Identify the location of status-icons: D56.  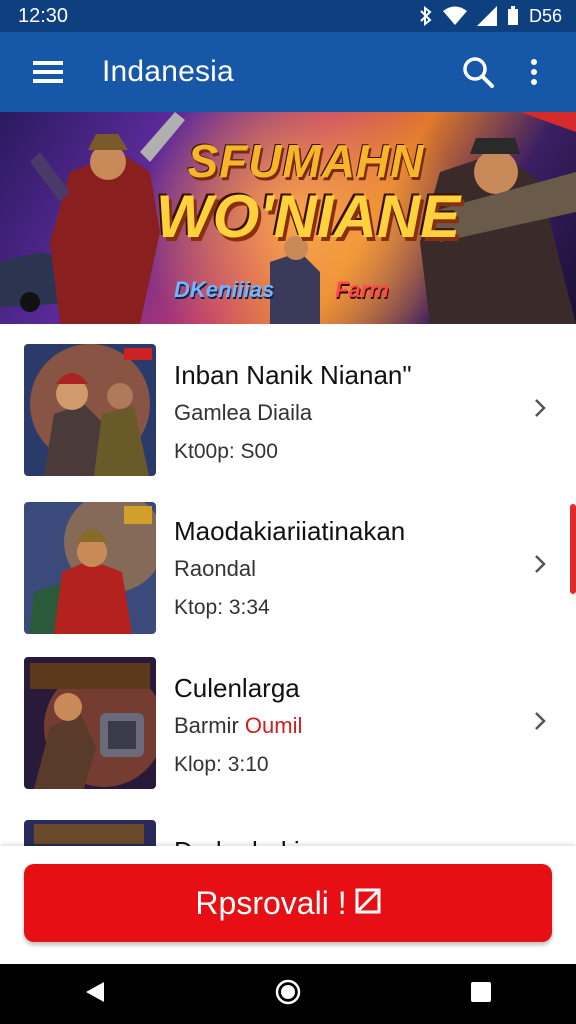
(490, 16).